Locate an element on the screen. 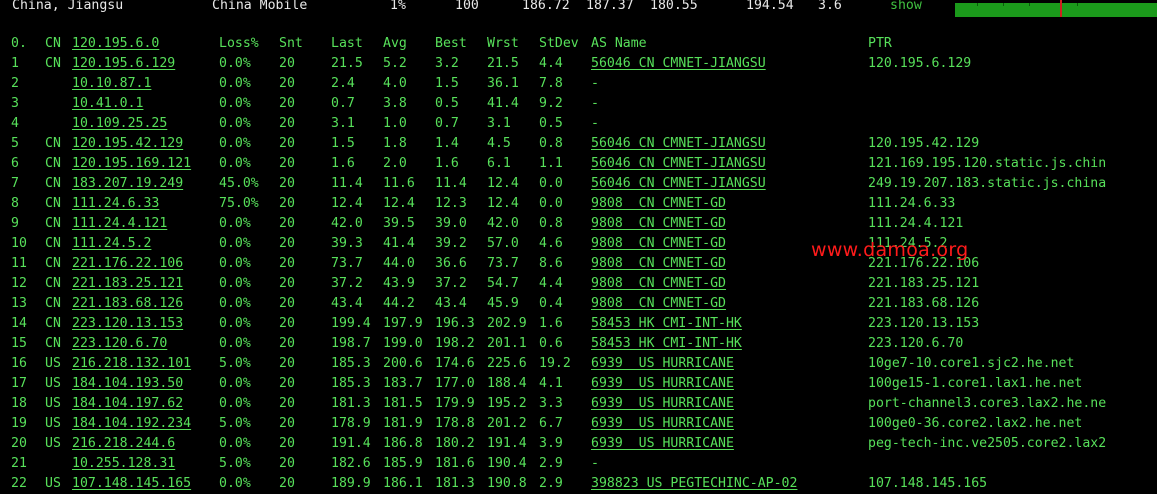  stdev-ms: 0.8 is located at coordinates (551, 143).